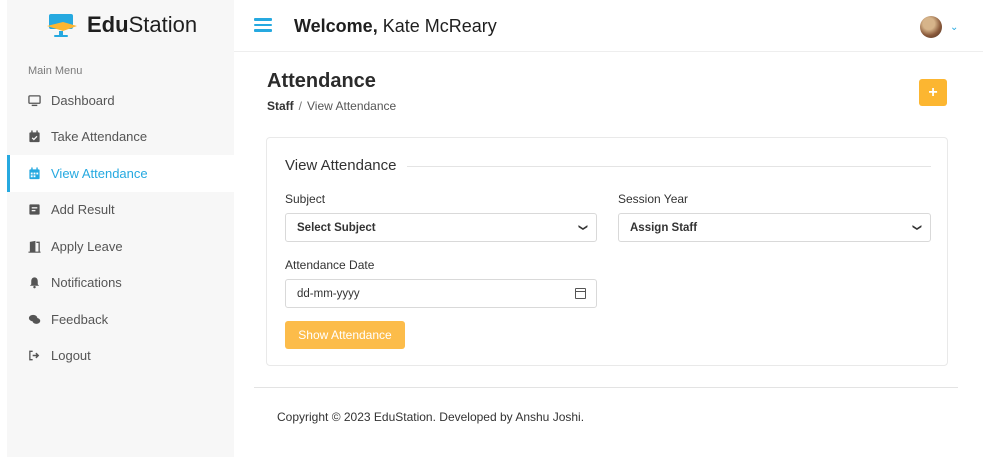 This screenshot has width=983, height=457. I want to click on breadcrumb-current: View Attendance, so click(352, 106).